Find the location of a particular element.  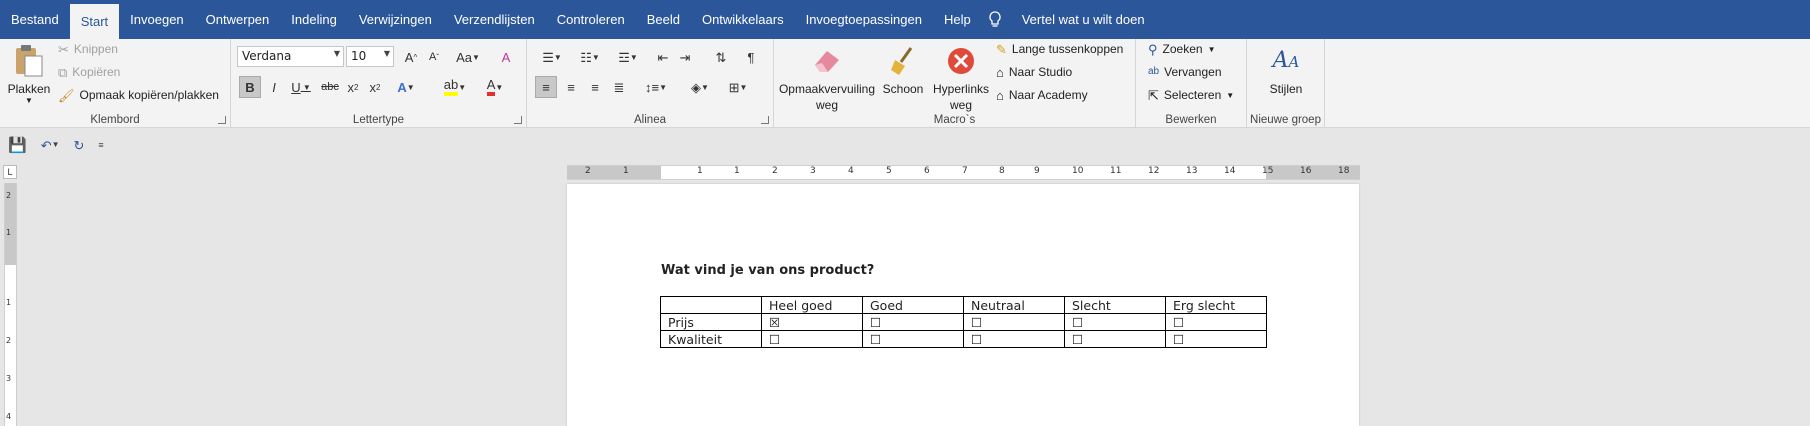

tab-beeld: Beeld is located at coordinates (663, 19).